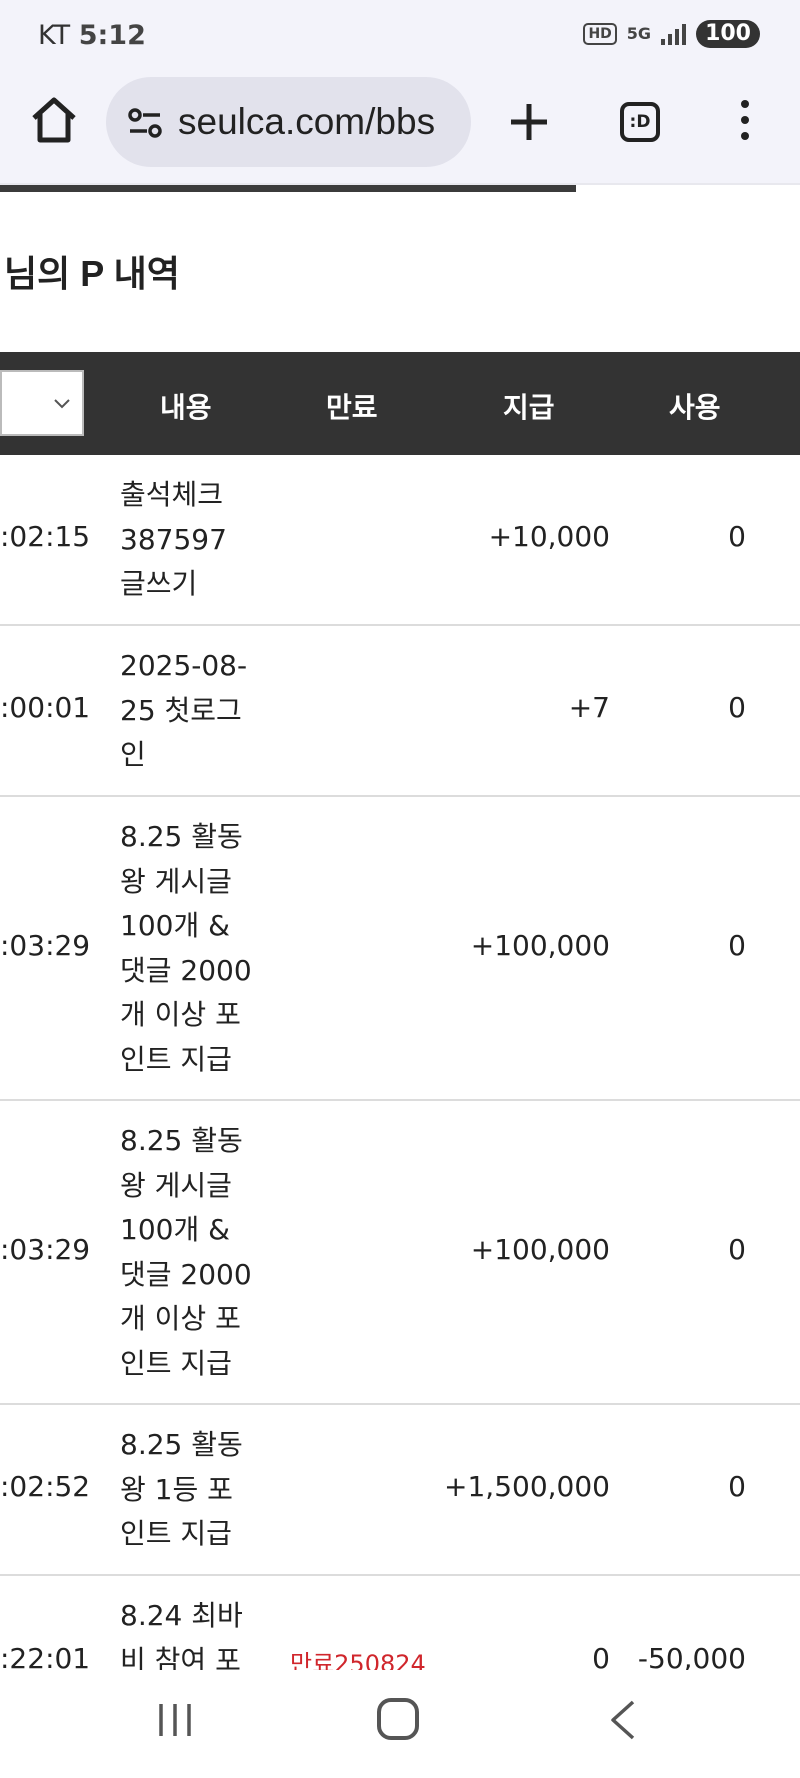 Image resolution: width=800 pixels, height=1778 pixels. Describe the element at coordinates (728, 34) in the screenshot. I see `battery-icon: 100` at that location.